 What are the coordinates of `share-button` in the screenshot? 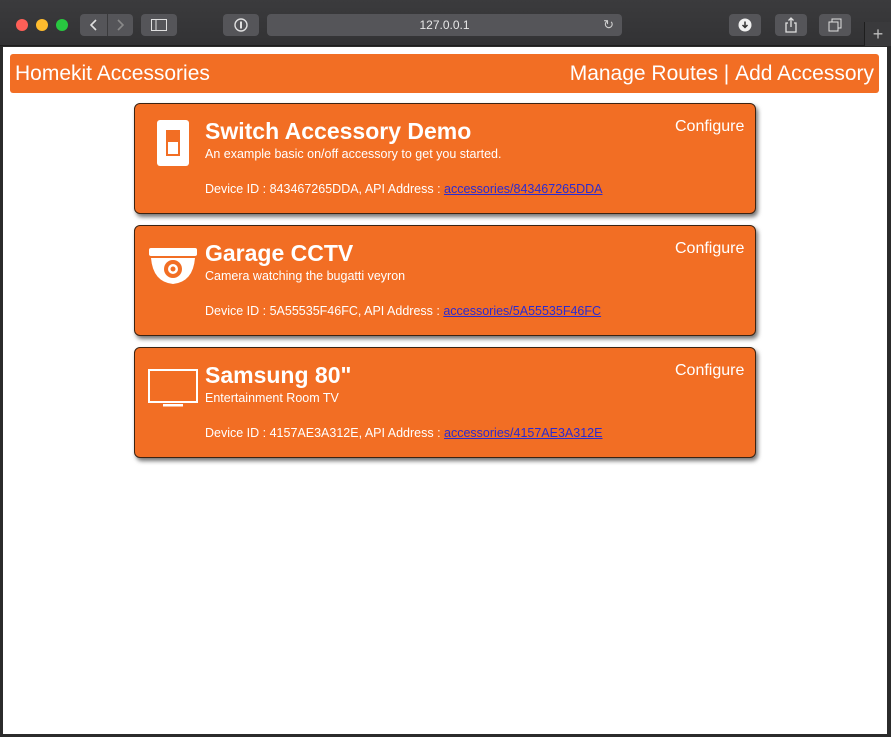 It's located at (791, 25).